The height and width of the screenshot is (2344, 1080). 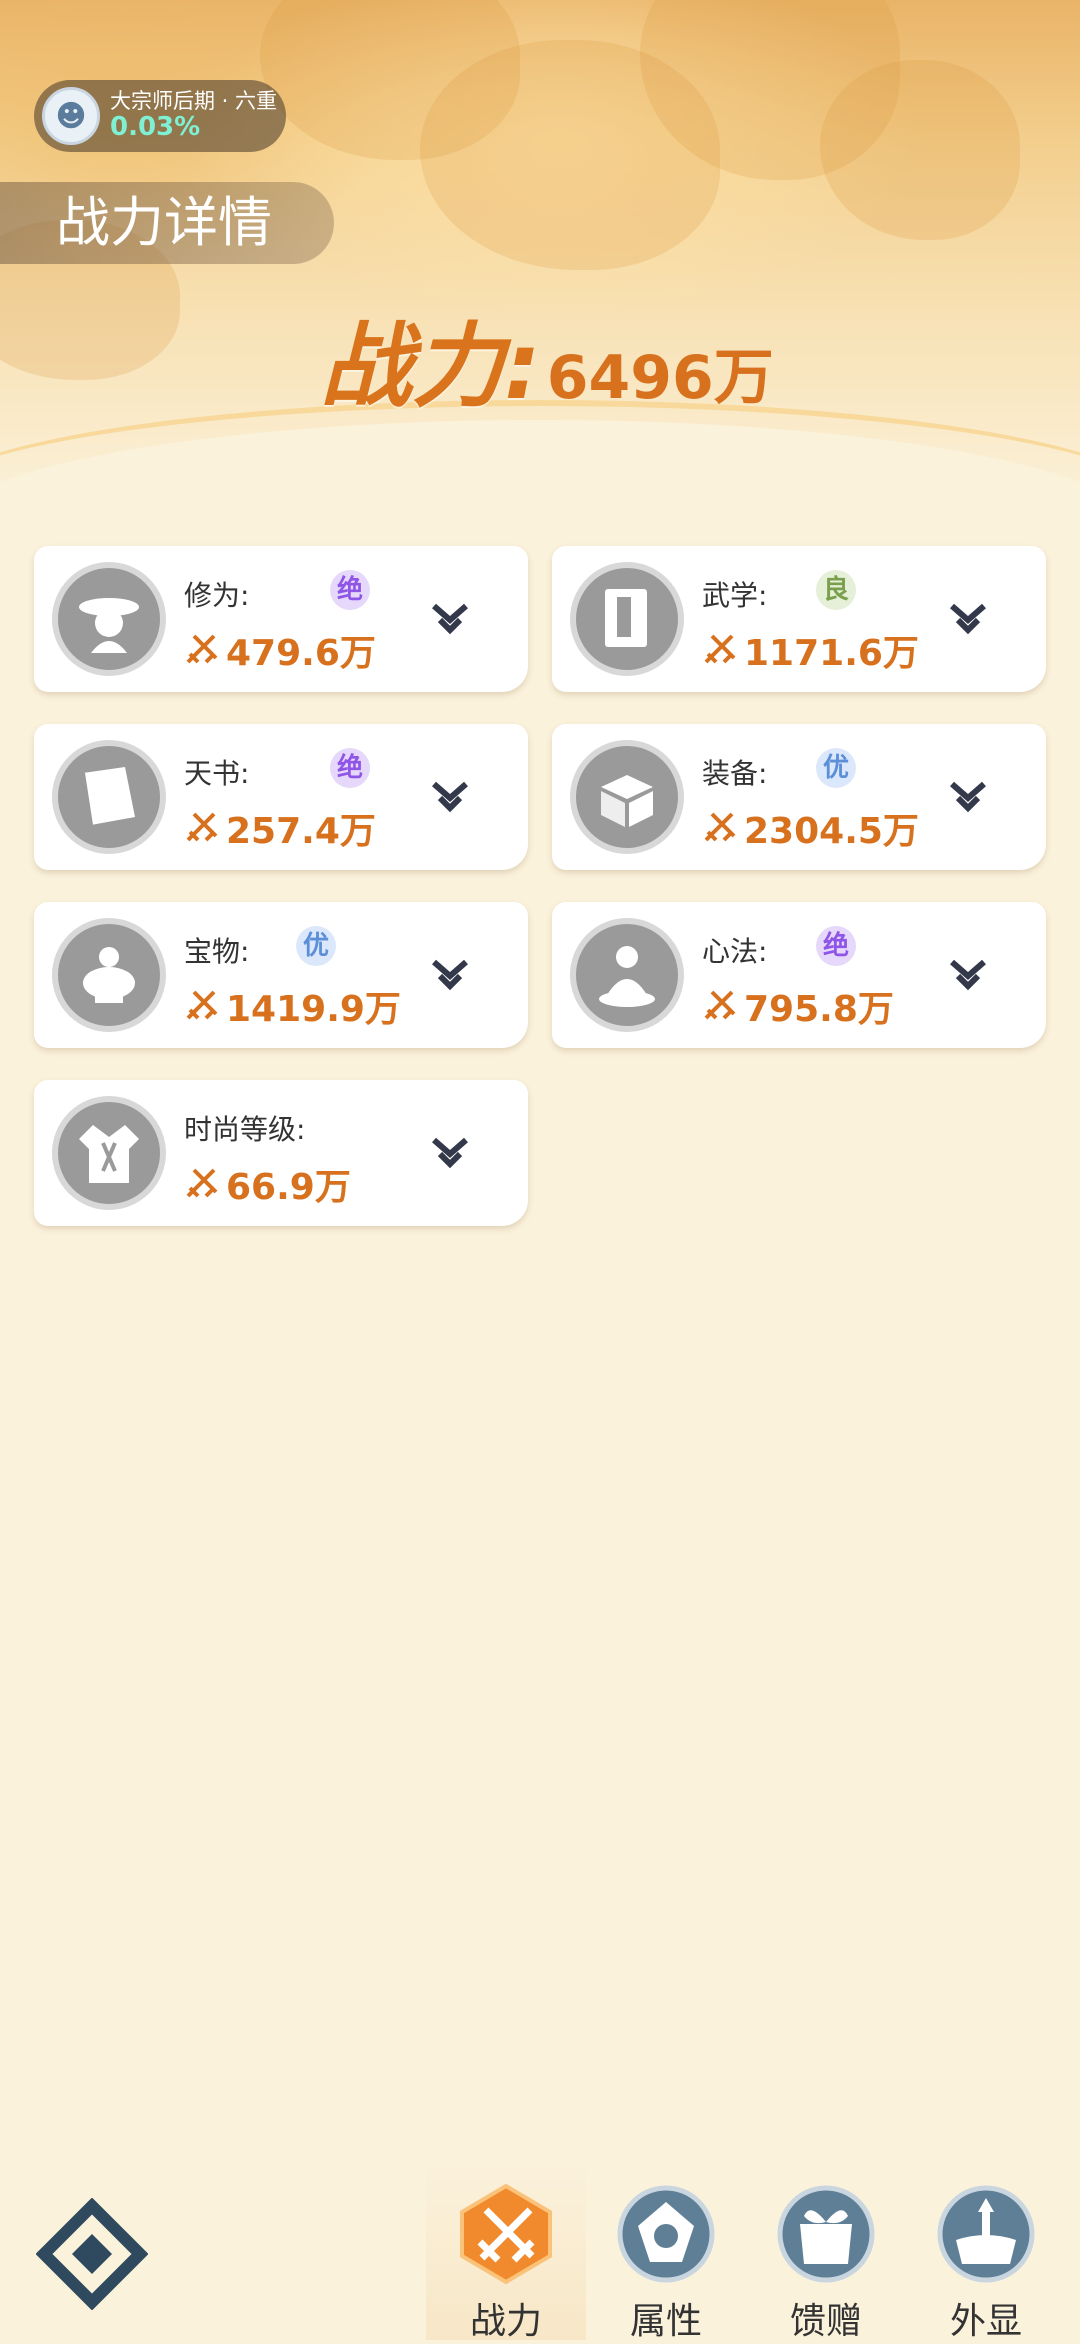 I want to click on card-name: 时尚等级:, so click(x=245, y=1129).